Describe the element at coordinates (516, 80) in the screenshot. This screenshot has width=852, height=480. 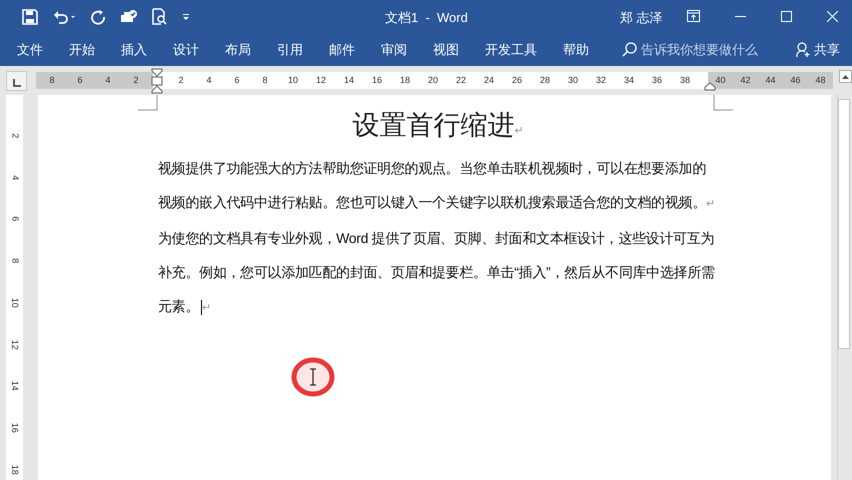
I see `ruler-number: 26` at that location.